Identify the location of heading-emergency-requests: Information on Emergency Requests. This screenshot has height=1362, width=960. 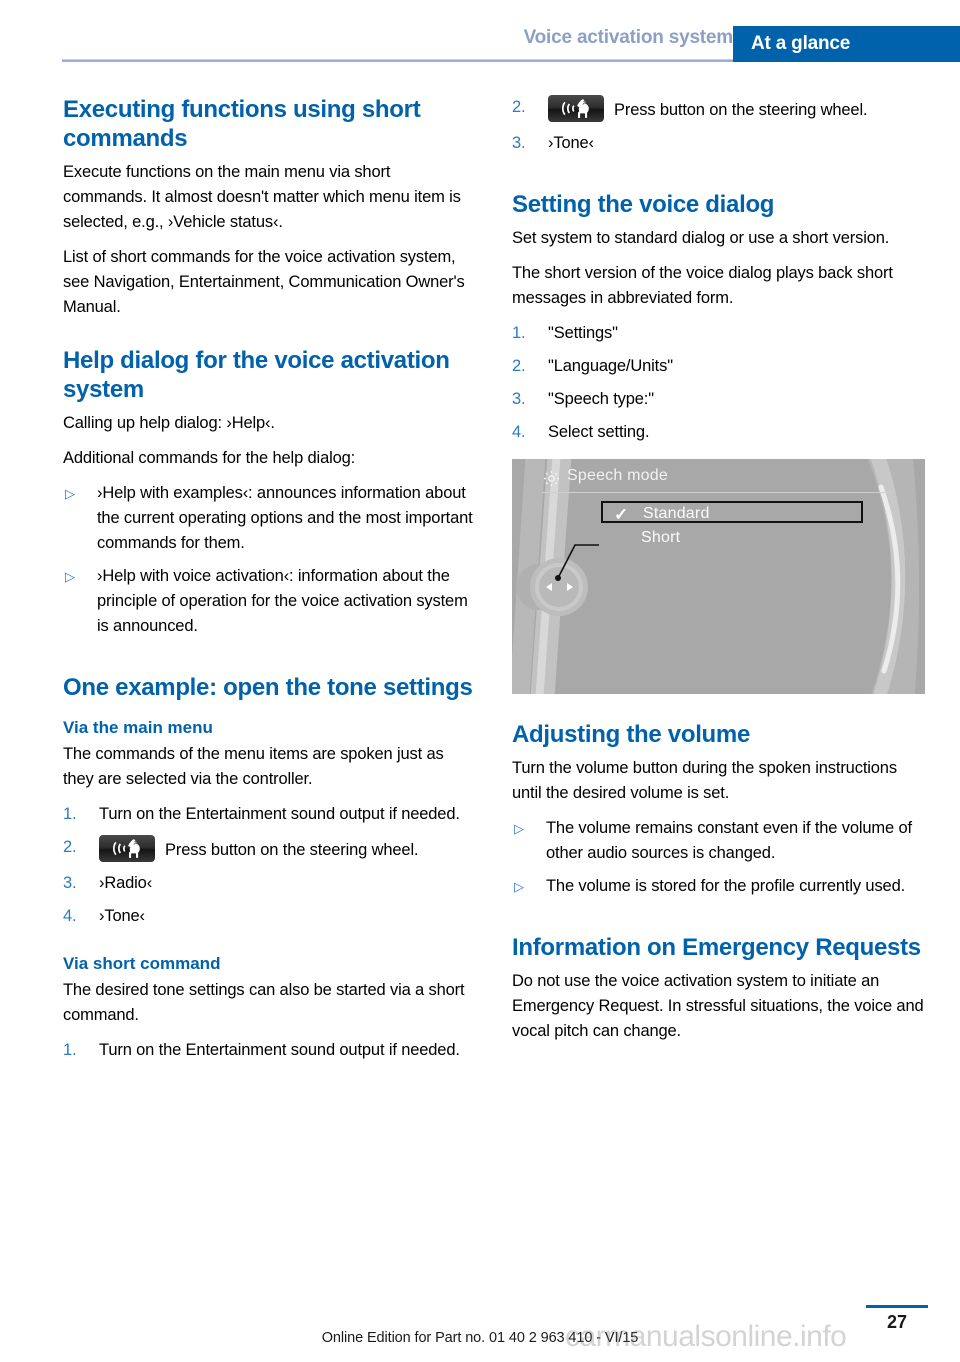
(716, 947).